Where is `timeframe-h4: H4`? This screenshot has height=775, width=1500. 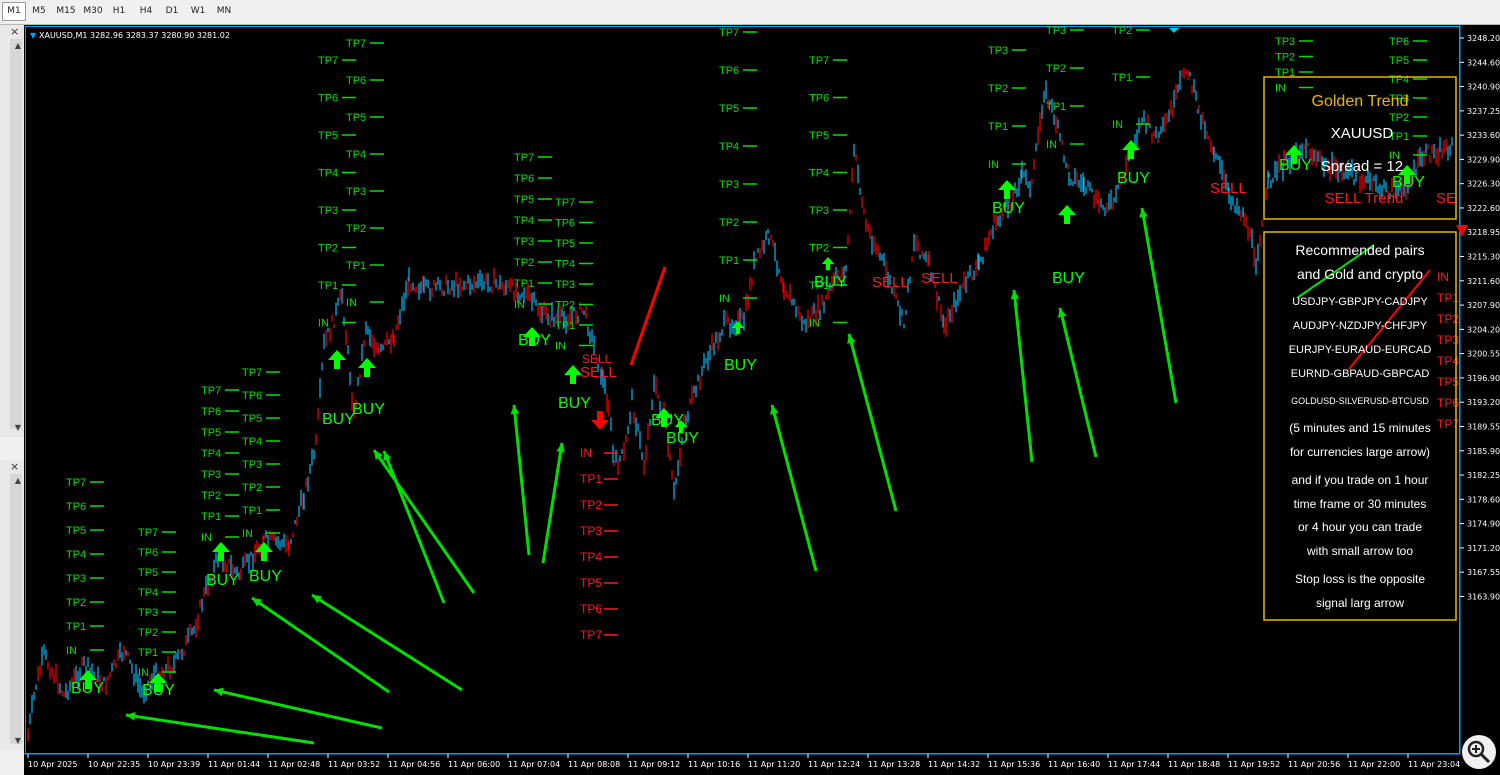 timeframe-h4: H4 is located at coordinates (146, 11).